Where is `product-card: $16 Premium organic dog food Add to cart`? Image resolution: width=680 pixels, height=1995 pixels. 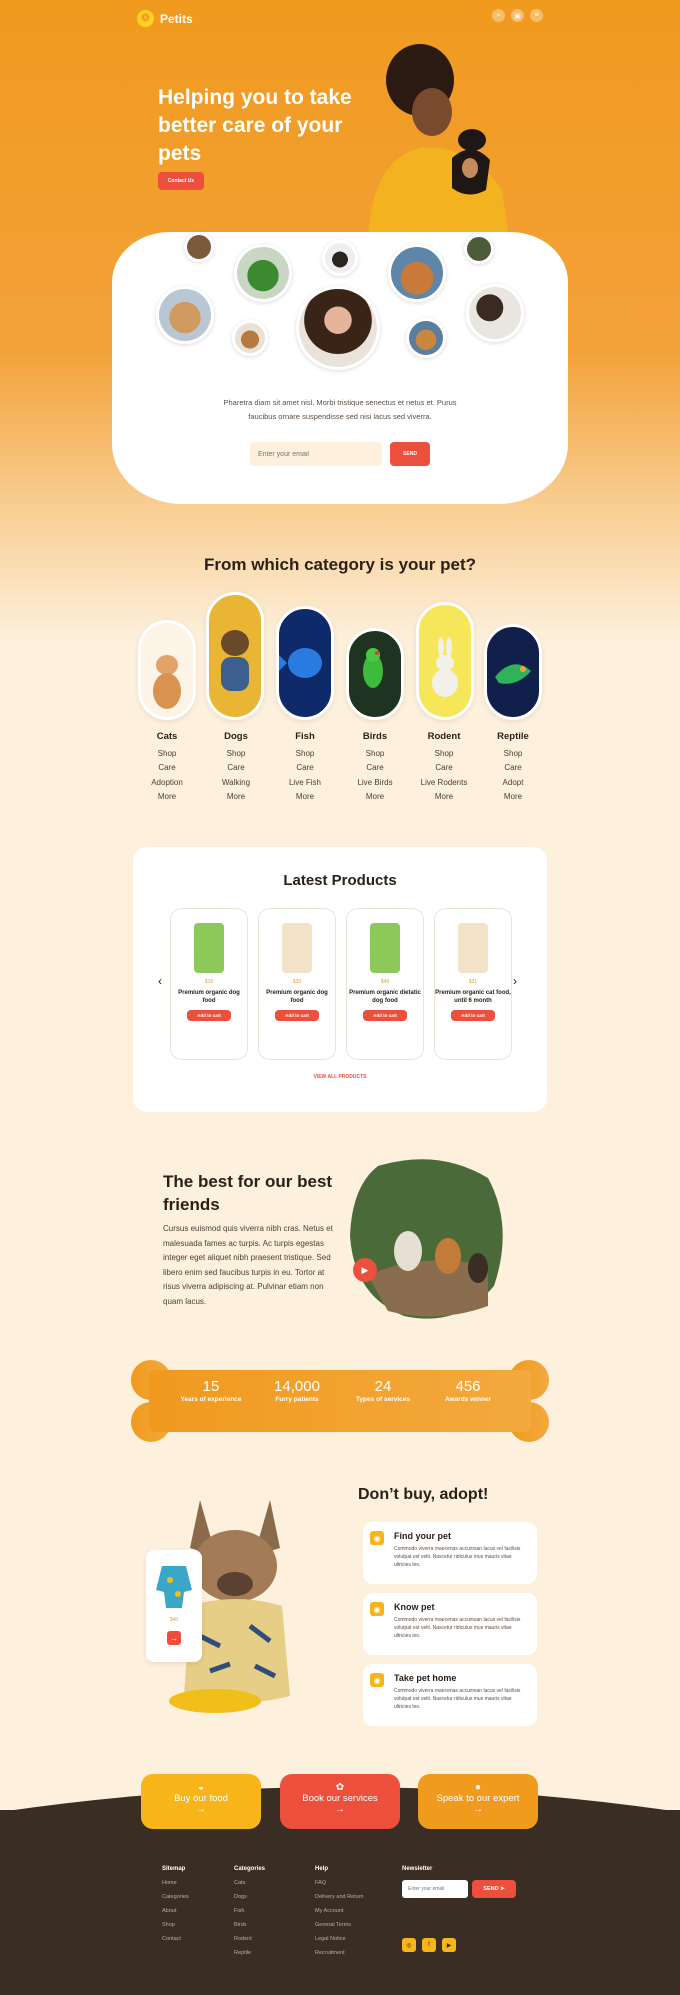
product-card: $16 Premium organic dog food Add to cart is located at coordinates (209, 984).